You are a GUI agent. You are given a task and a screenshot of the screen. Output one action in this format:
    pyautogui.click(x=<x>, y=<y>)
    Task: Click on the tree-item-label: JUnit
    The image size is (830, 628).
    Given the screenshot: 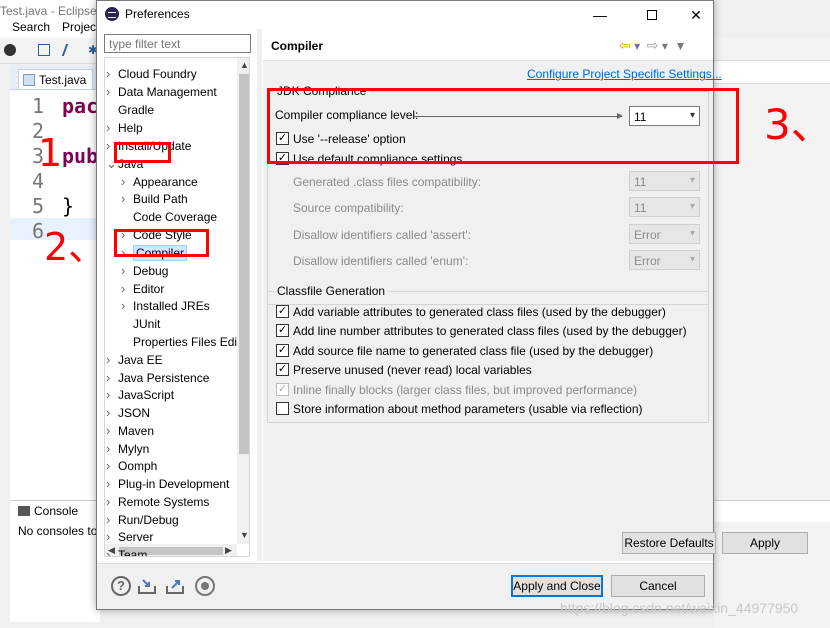 What is the action you would take?
    pyautogui.click(x=147, y=324)
    